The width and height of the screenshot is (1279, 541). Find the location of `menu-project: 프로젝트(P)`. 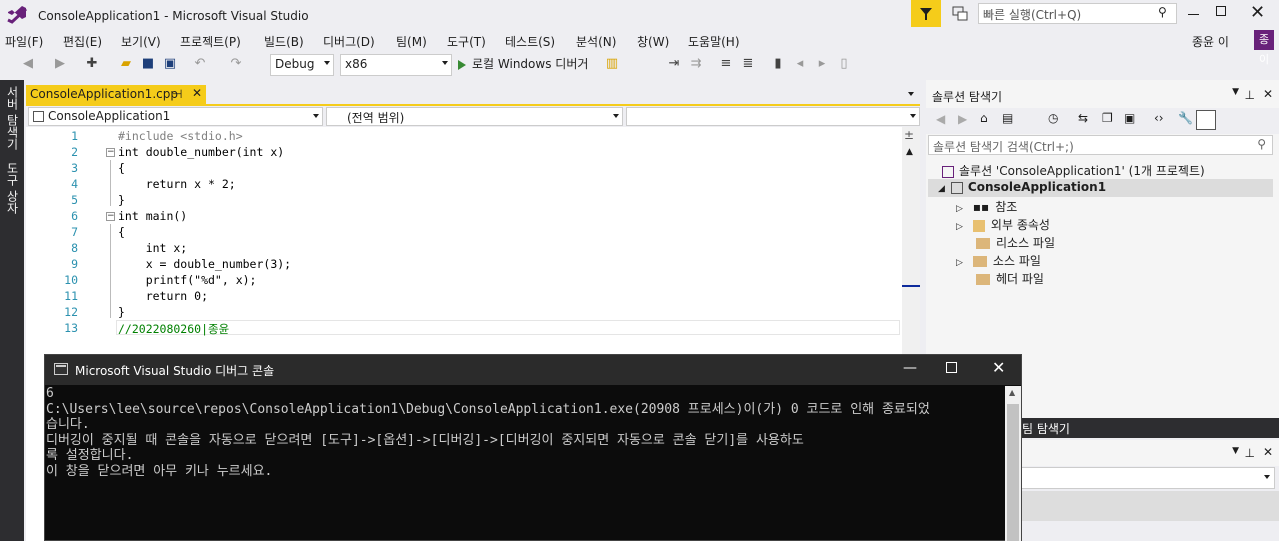

menu-project: 프로젝트(P) is located at coordinates (210, 41).